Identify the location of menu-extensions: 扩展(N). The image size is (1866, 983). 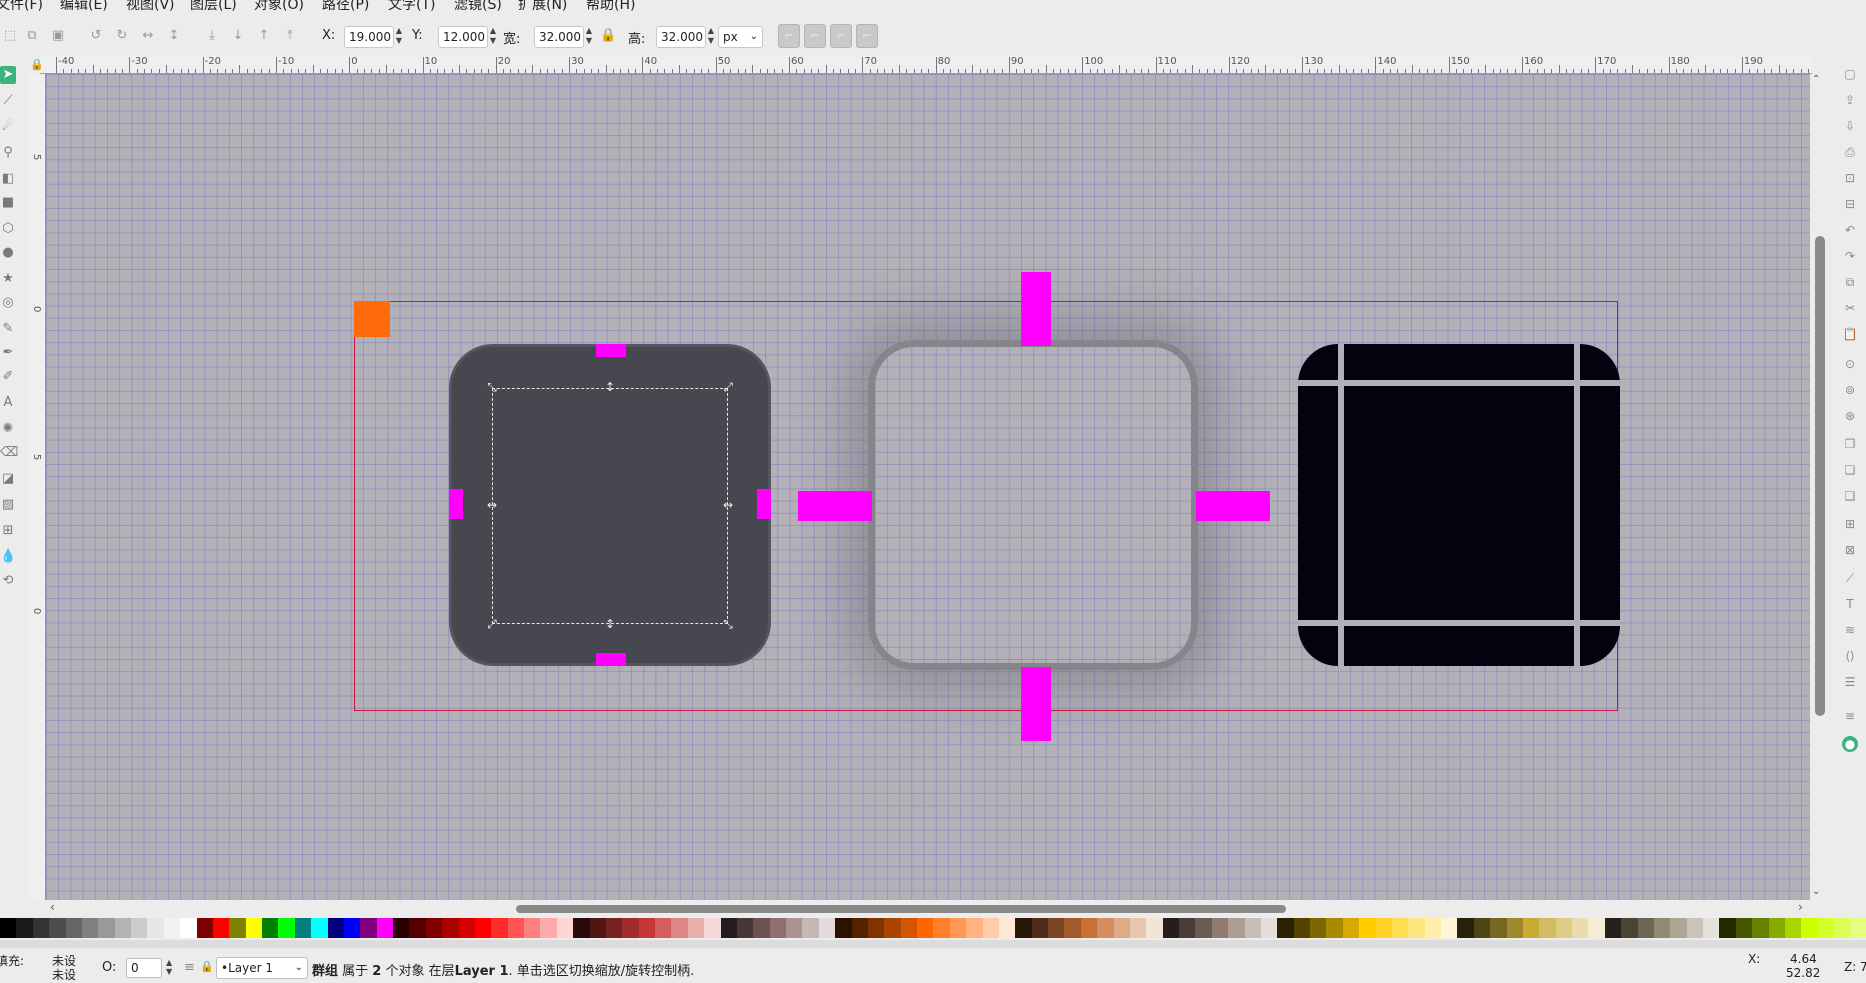
(542, 6).